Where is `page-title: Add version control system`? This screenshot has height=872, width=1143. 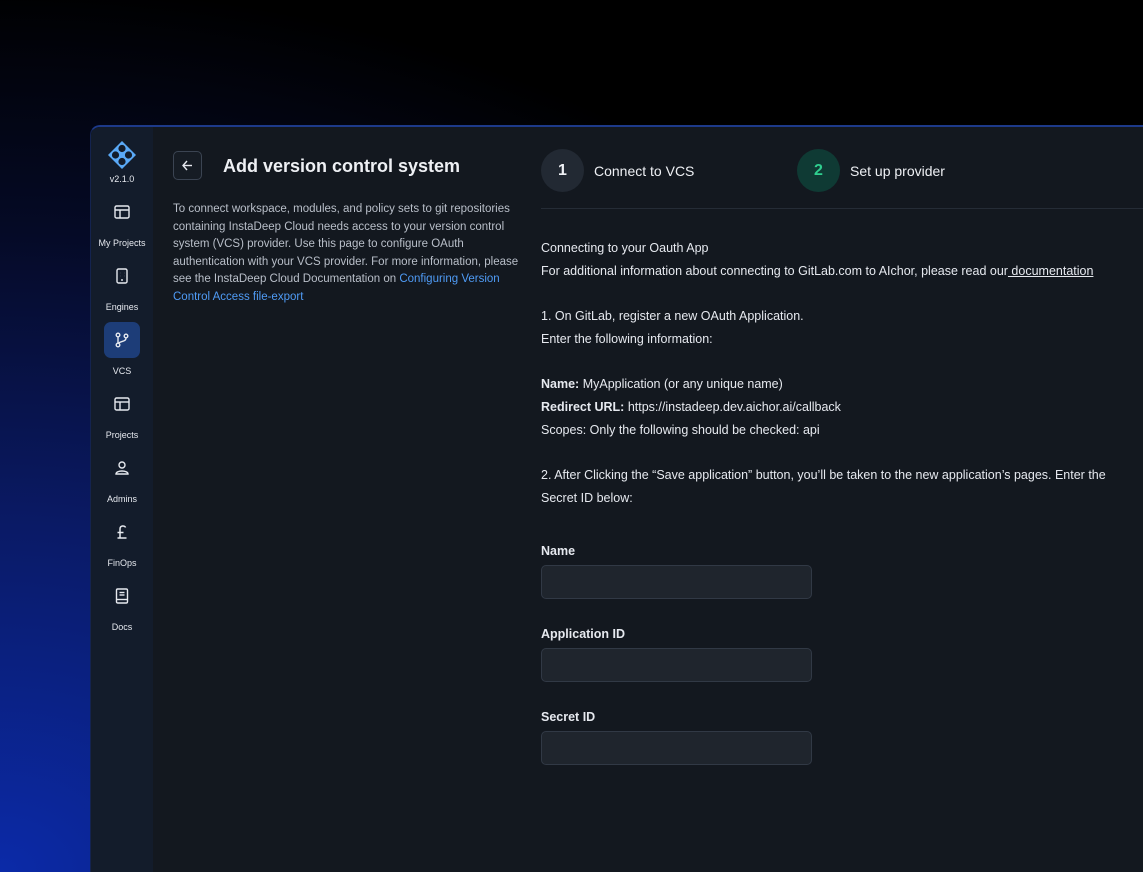 page-title: Add version control system is located at coordinates (342, 166).